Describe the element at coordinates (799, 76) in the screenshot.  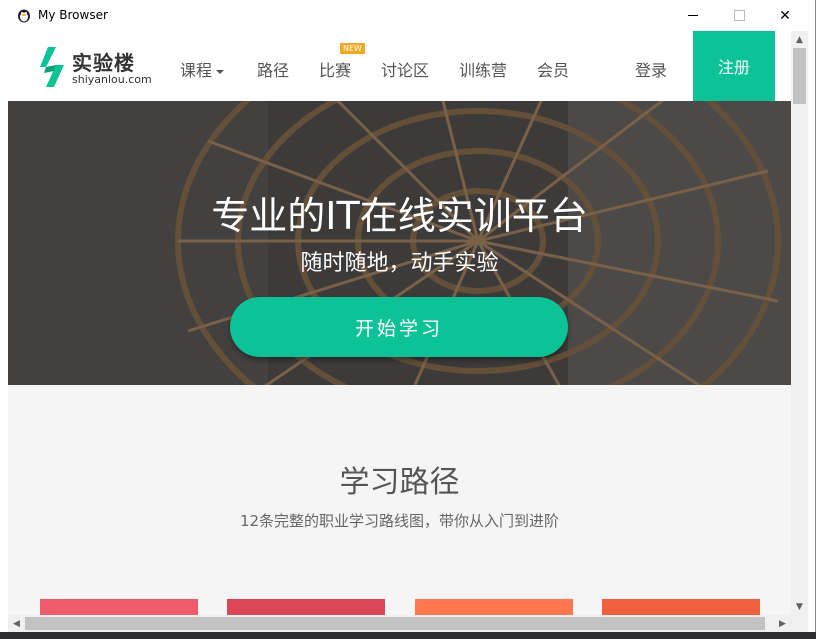
I see `vertical-scroll-thumb` at that location.